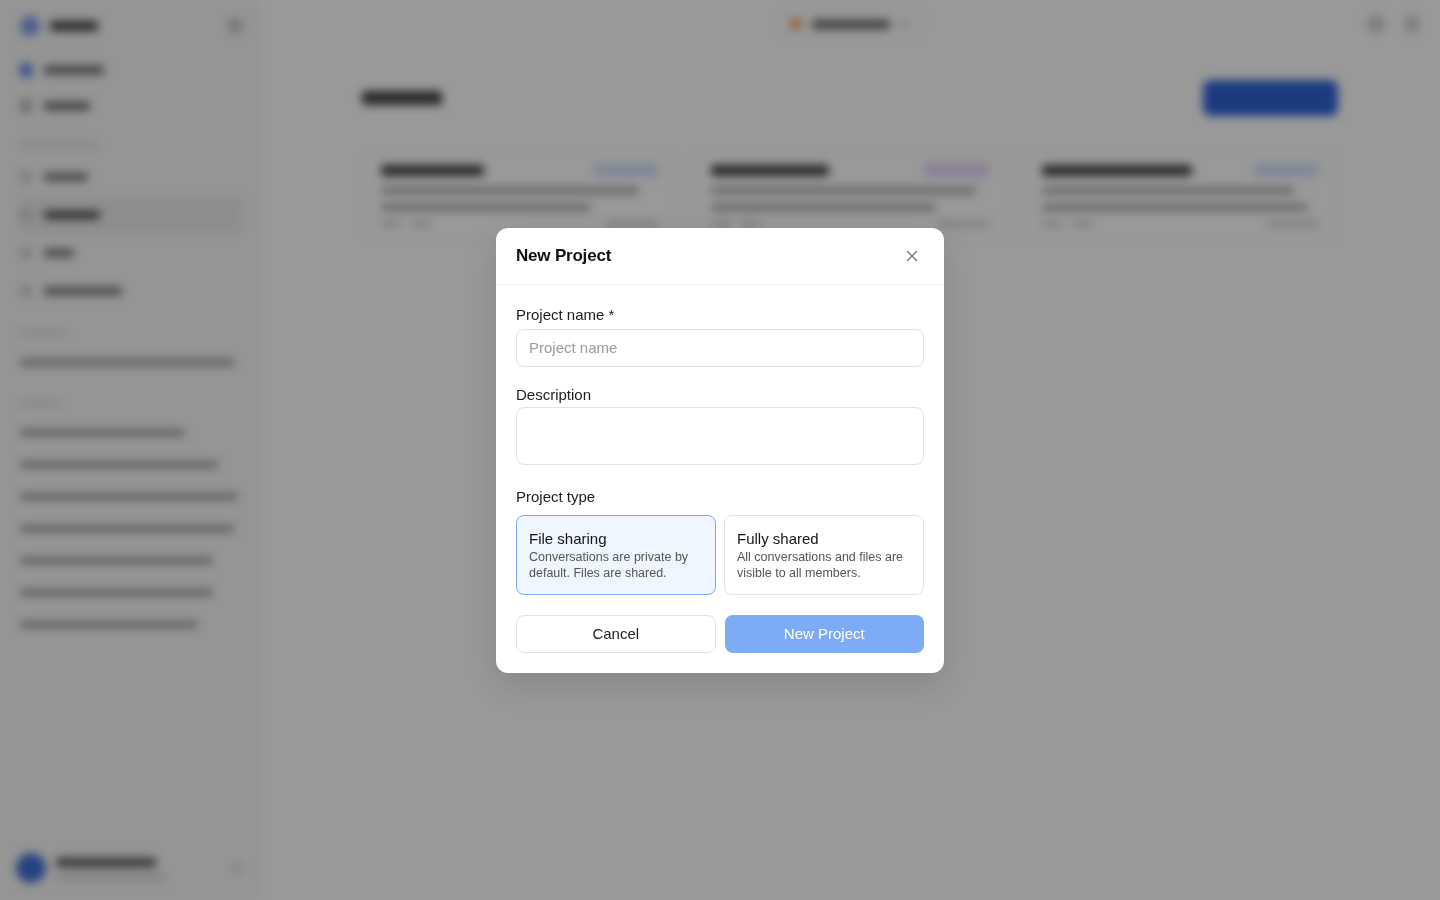 The image size is (1440, 900). What do you see at coordinates (720, 347) in the screenshot?
I see `text-field: Project name` at bounding box center [720, 347].